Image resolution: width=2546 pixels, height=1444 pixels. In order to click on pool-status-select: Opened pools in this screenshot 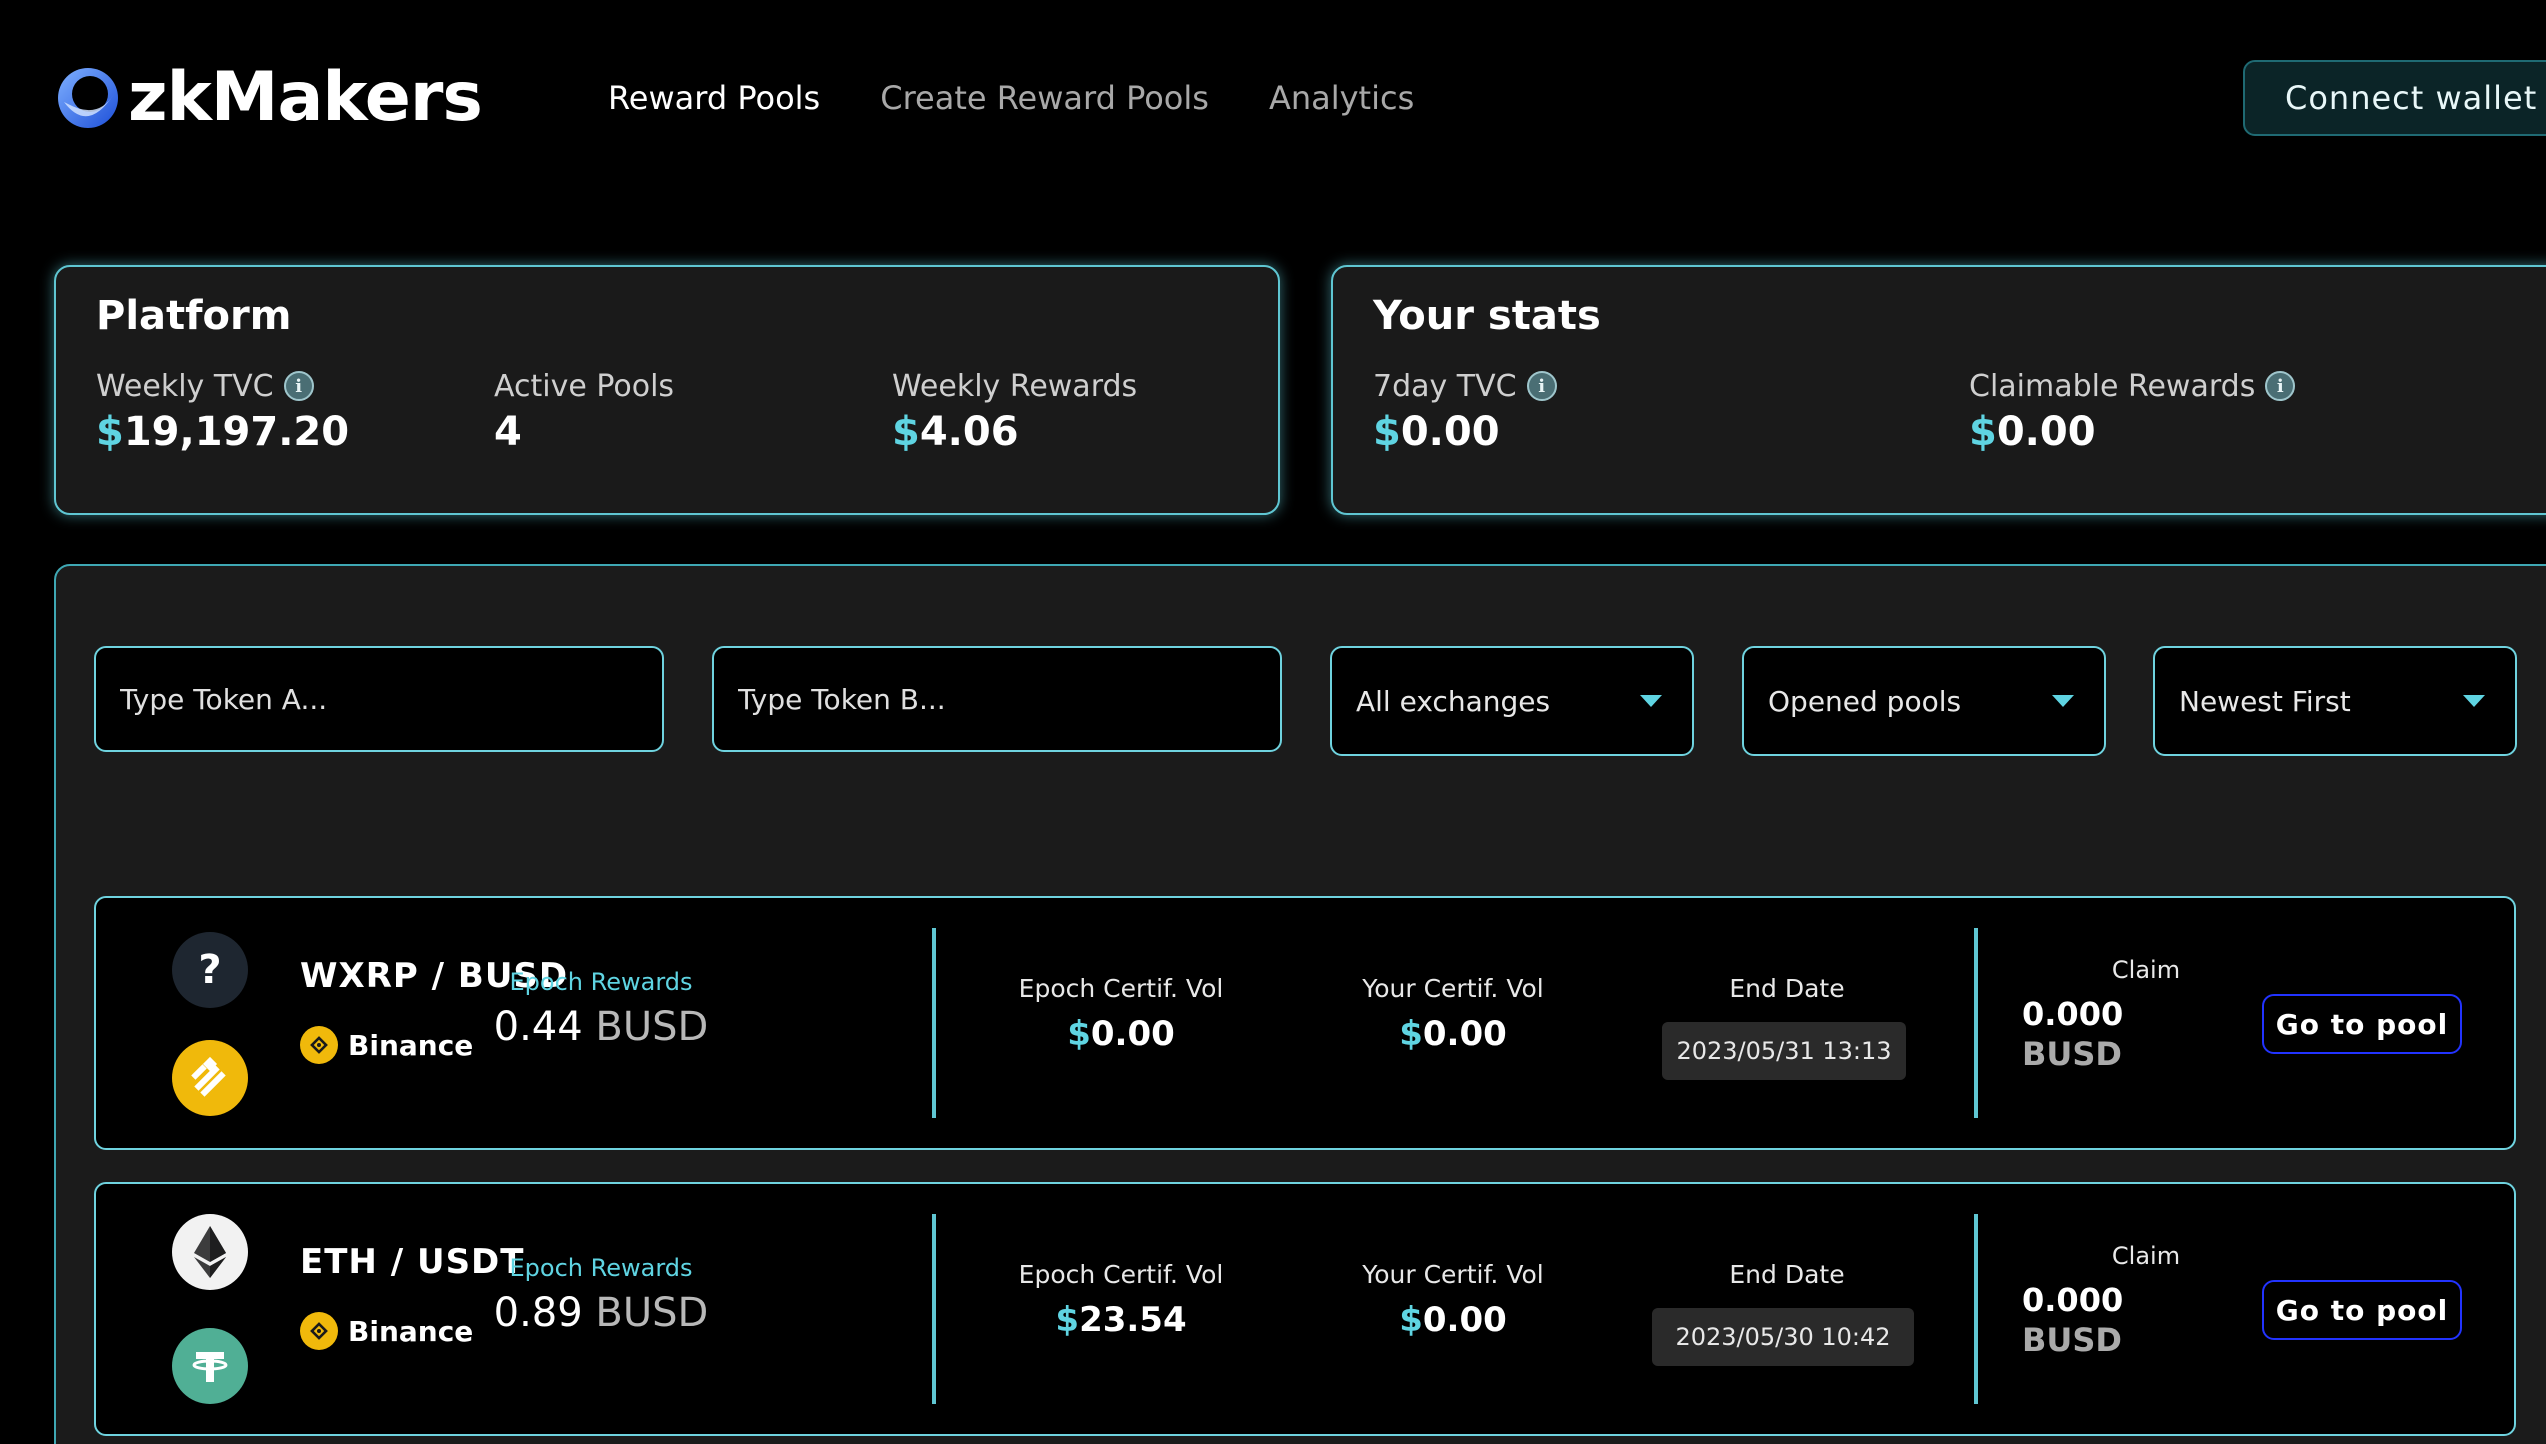, I will do `click(1924, 701)`.